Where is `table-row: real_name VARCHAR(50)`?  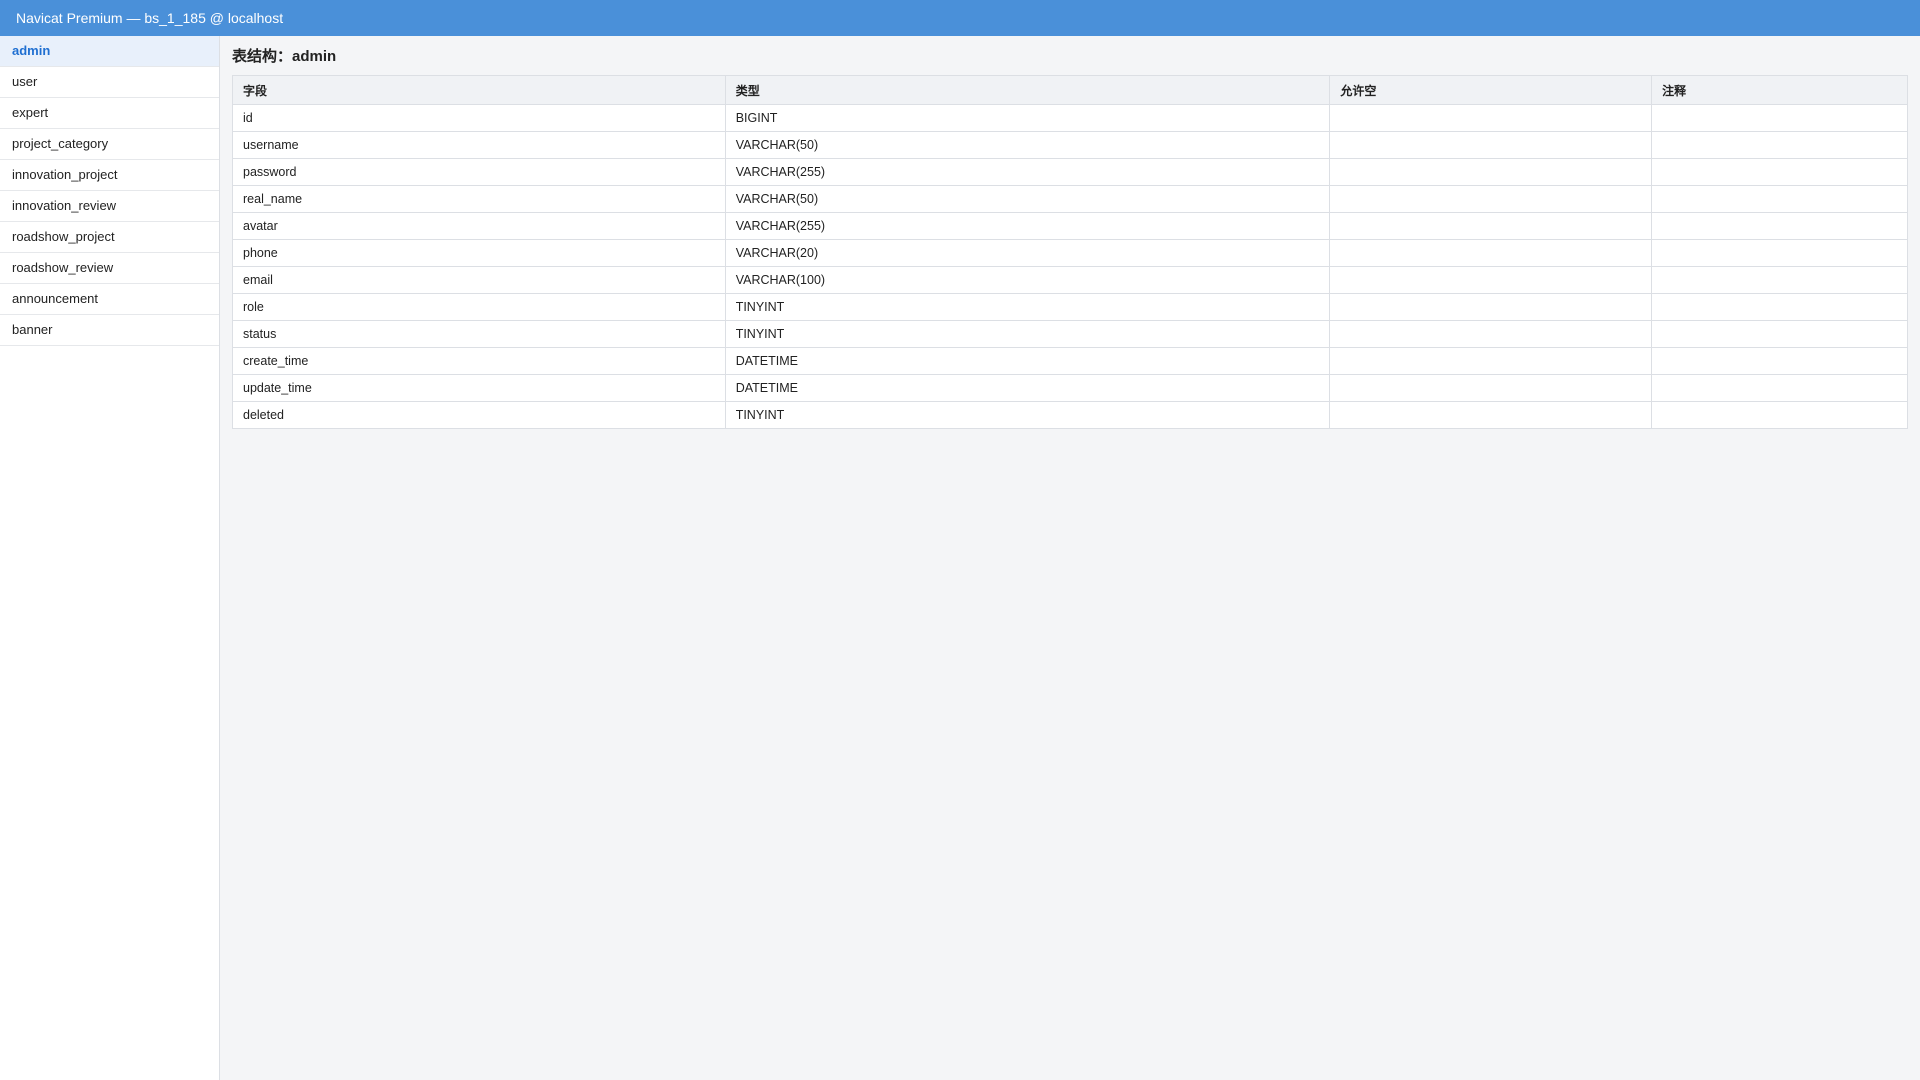 table-row: real_name VARCHAR(50) is located at coordinates (1070, 199).